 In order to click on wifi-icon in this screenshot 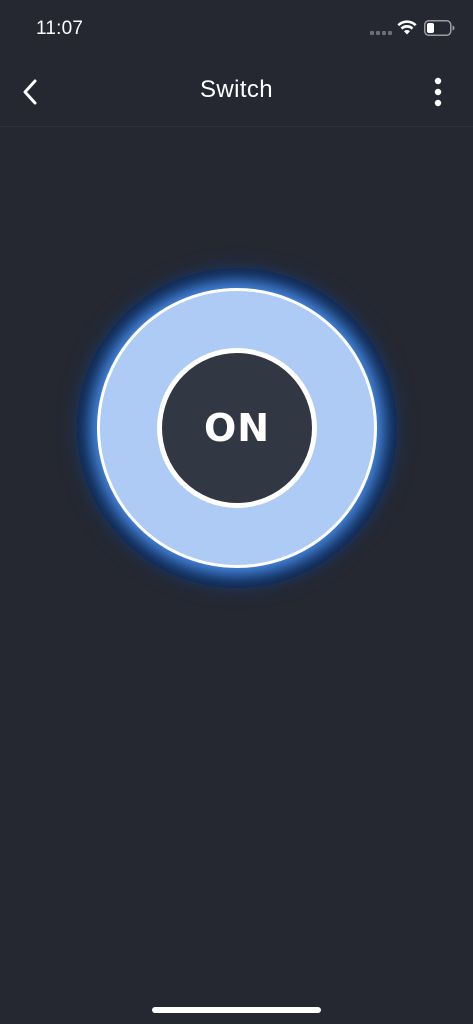, I will do `click(407, 27)`.